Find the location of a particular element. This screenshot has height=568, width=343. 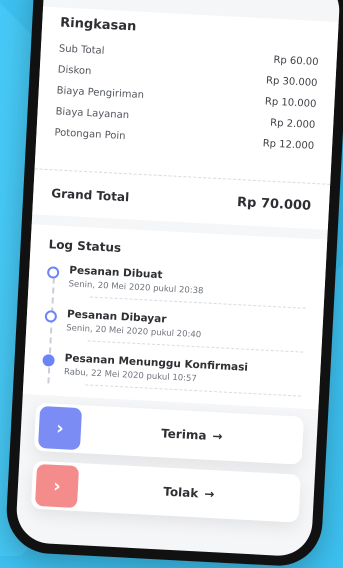

grand-total-value: Rp 70.000 is located at coordinates (274, 204).